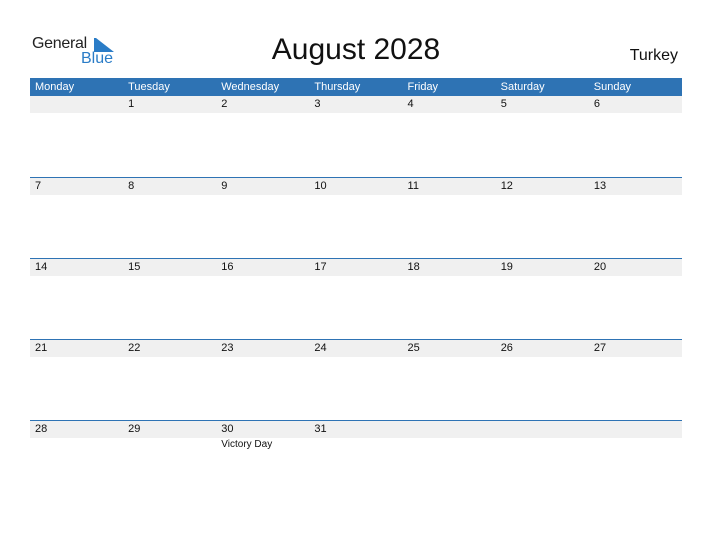 The width and height of the screenshot is (712, 550). I want to click on day-cell: 24, so click(355, 380).